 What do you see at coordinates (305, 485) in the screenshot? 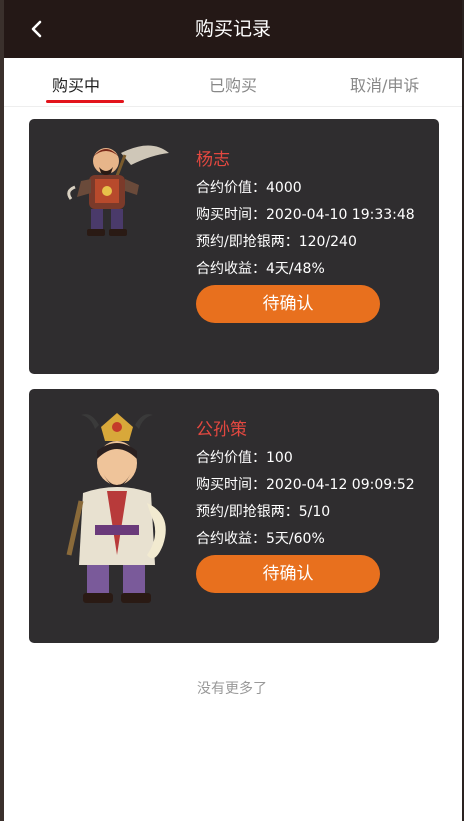
I see `purchase-time: 购买时间：2020-04-12 09:09:52` at bounding box center [305, 485].